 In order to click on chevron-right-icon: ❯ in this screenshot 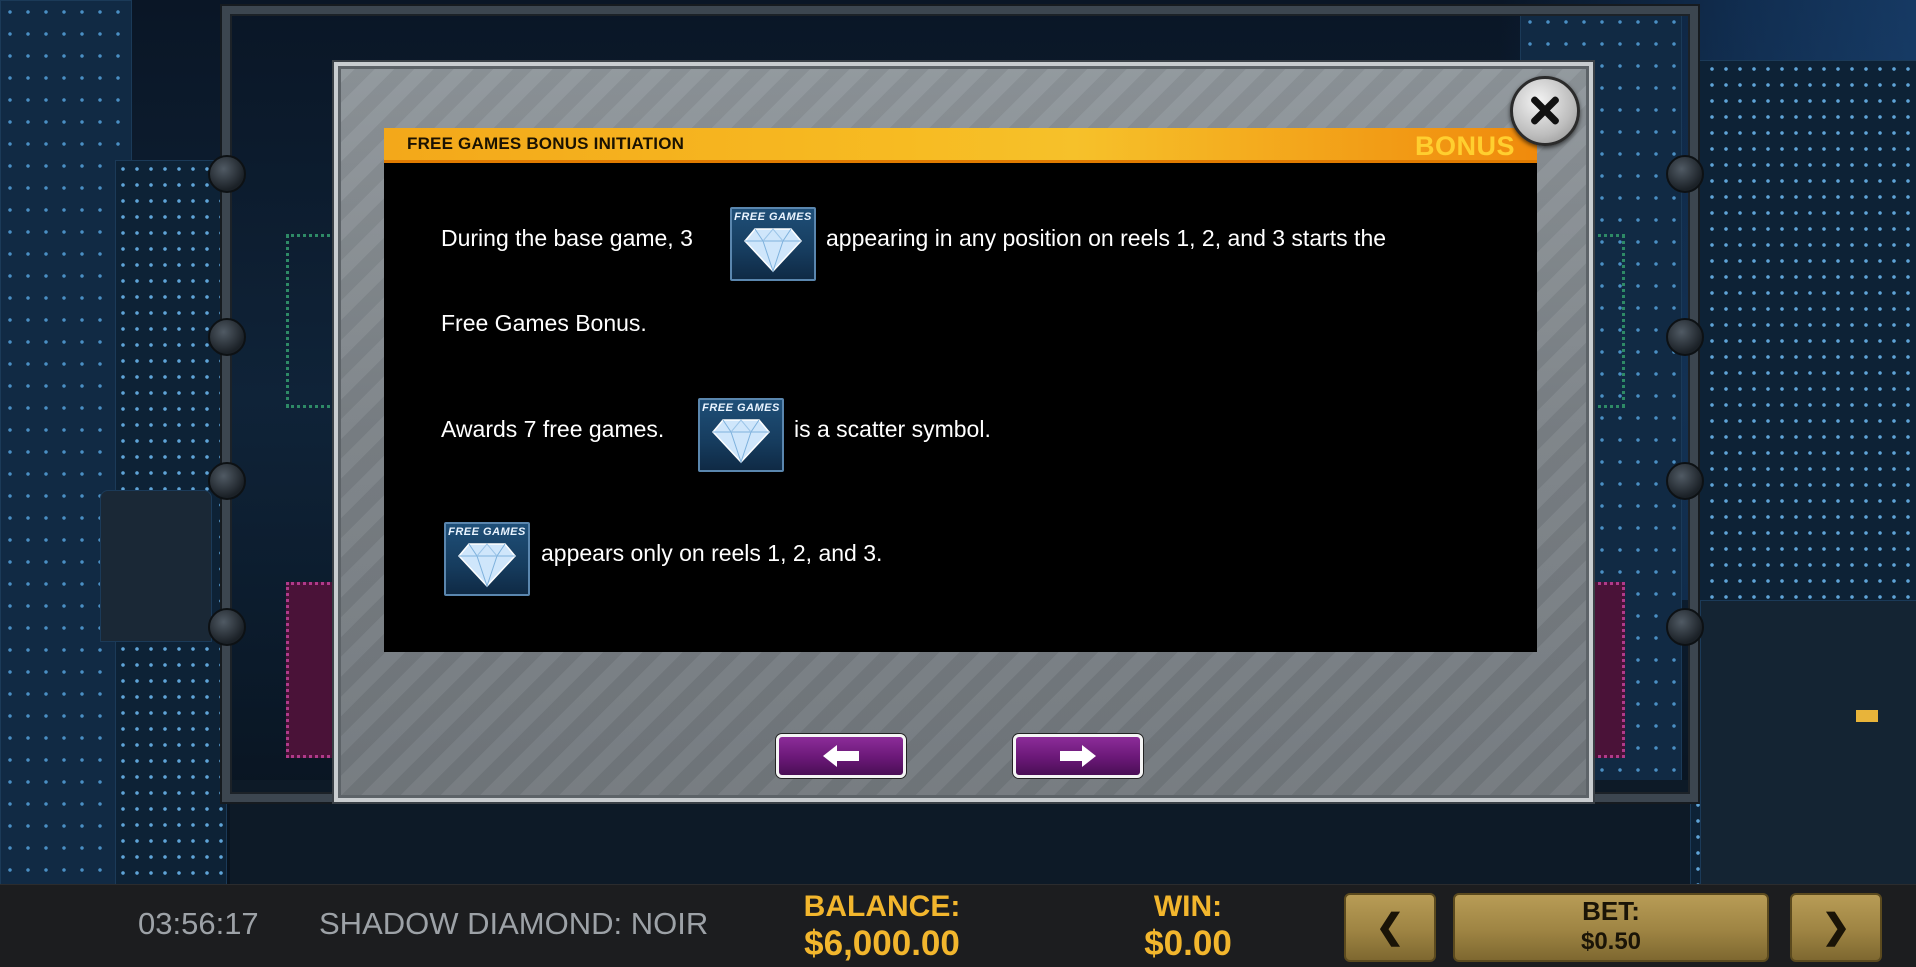, I will do `click(1836, 927)`.